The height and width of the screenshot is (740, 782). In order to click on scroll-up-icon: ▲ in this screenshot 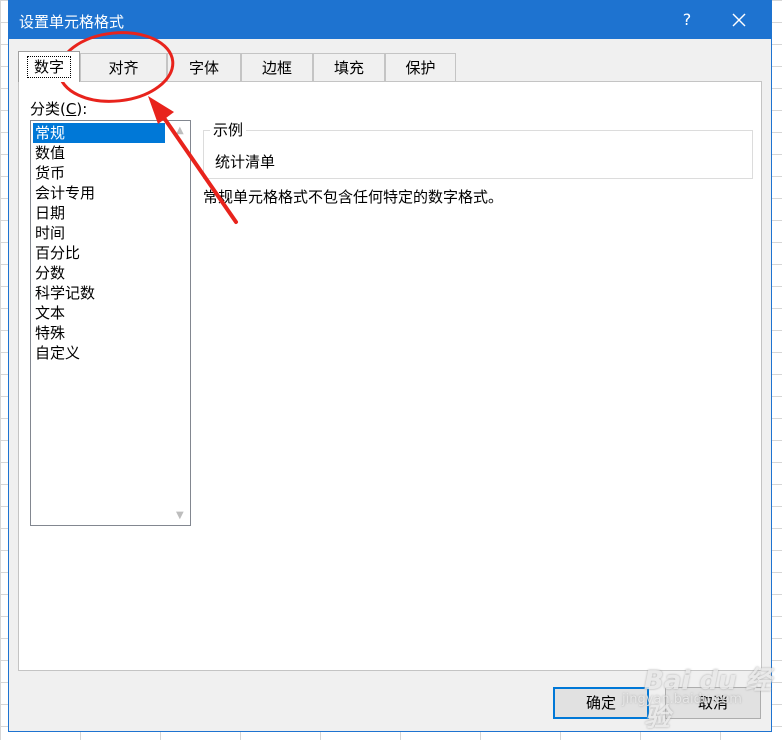, I will do `click(180, 130)`.